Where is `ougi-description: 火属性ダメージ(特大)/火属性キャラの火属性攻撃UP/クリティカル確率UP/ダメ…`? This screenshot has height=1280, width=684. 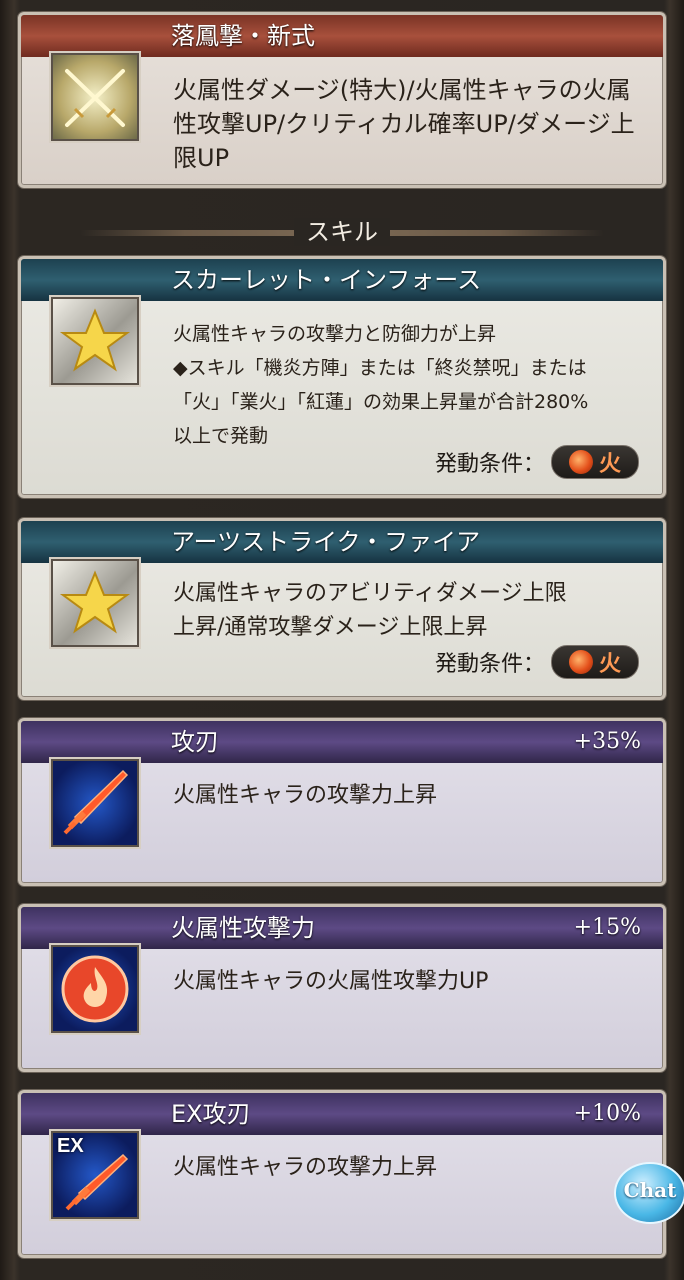
ougi-description: 火属性ダメージ(特大)/火属性キャラの火属性攻撃UP/クリティカル確率UP/ダメ… is located at coordinates (404, 124).